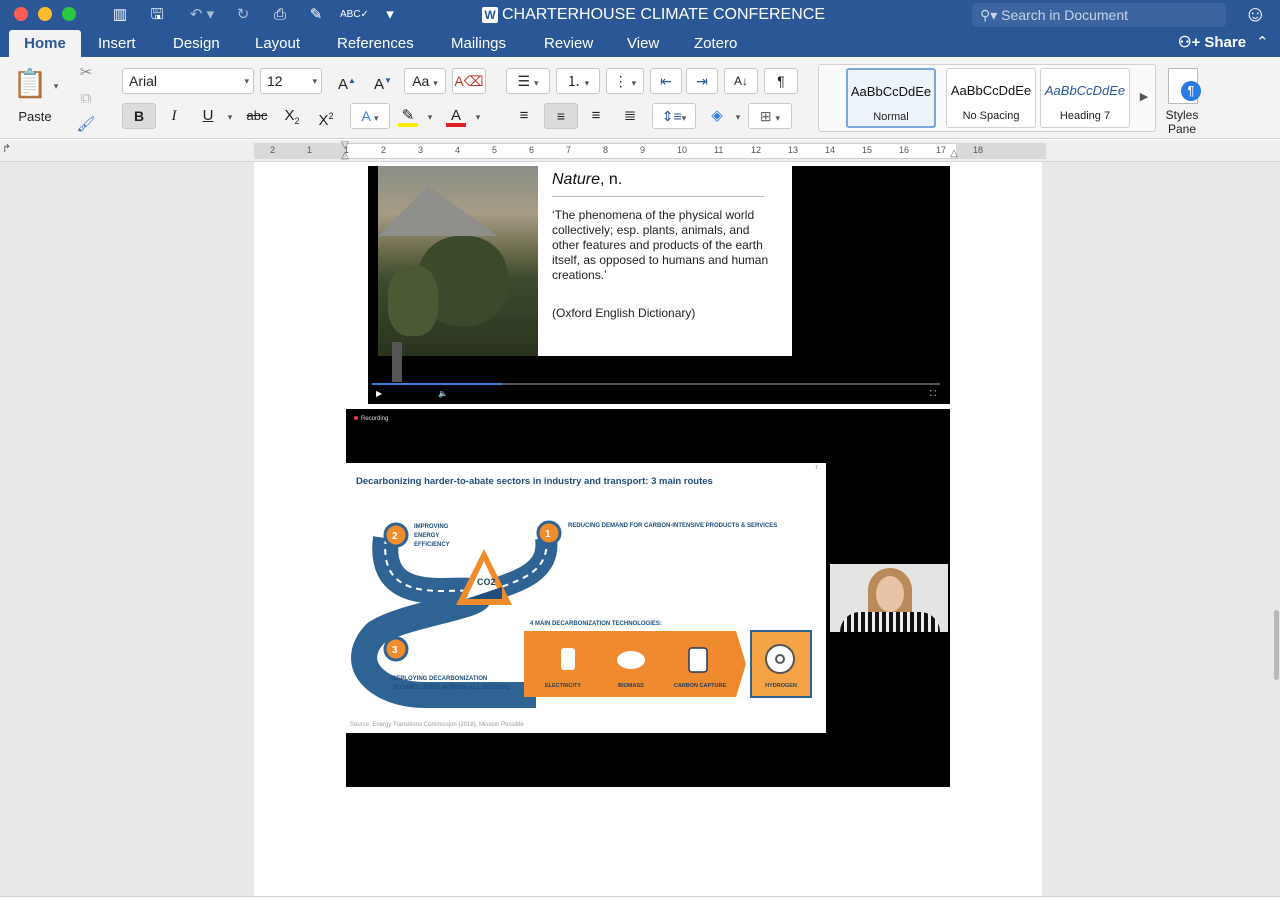 This screenshot has height=910, width=1280. I want to click on multilevel-list-icon: ⋮ ▾, so click(625, 81).